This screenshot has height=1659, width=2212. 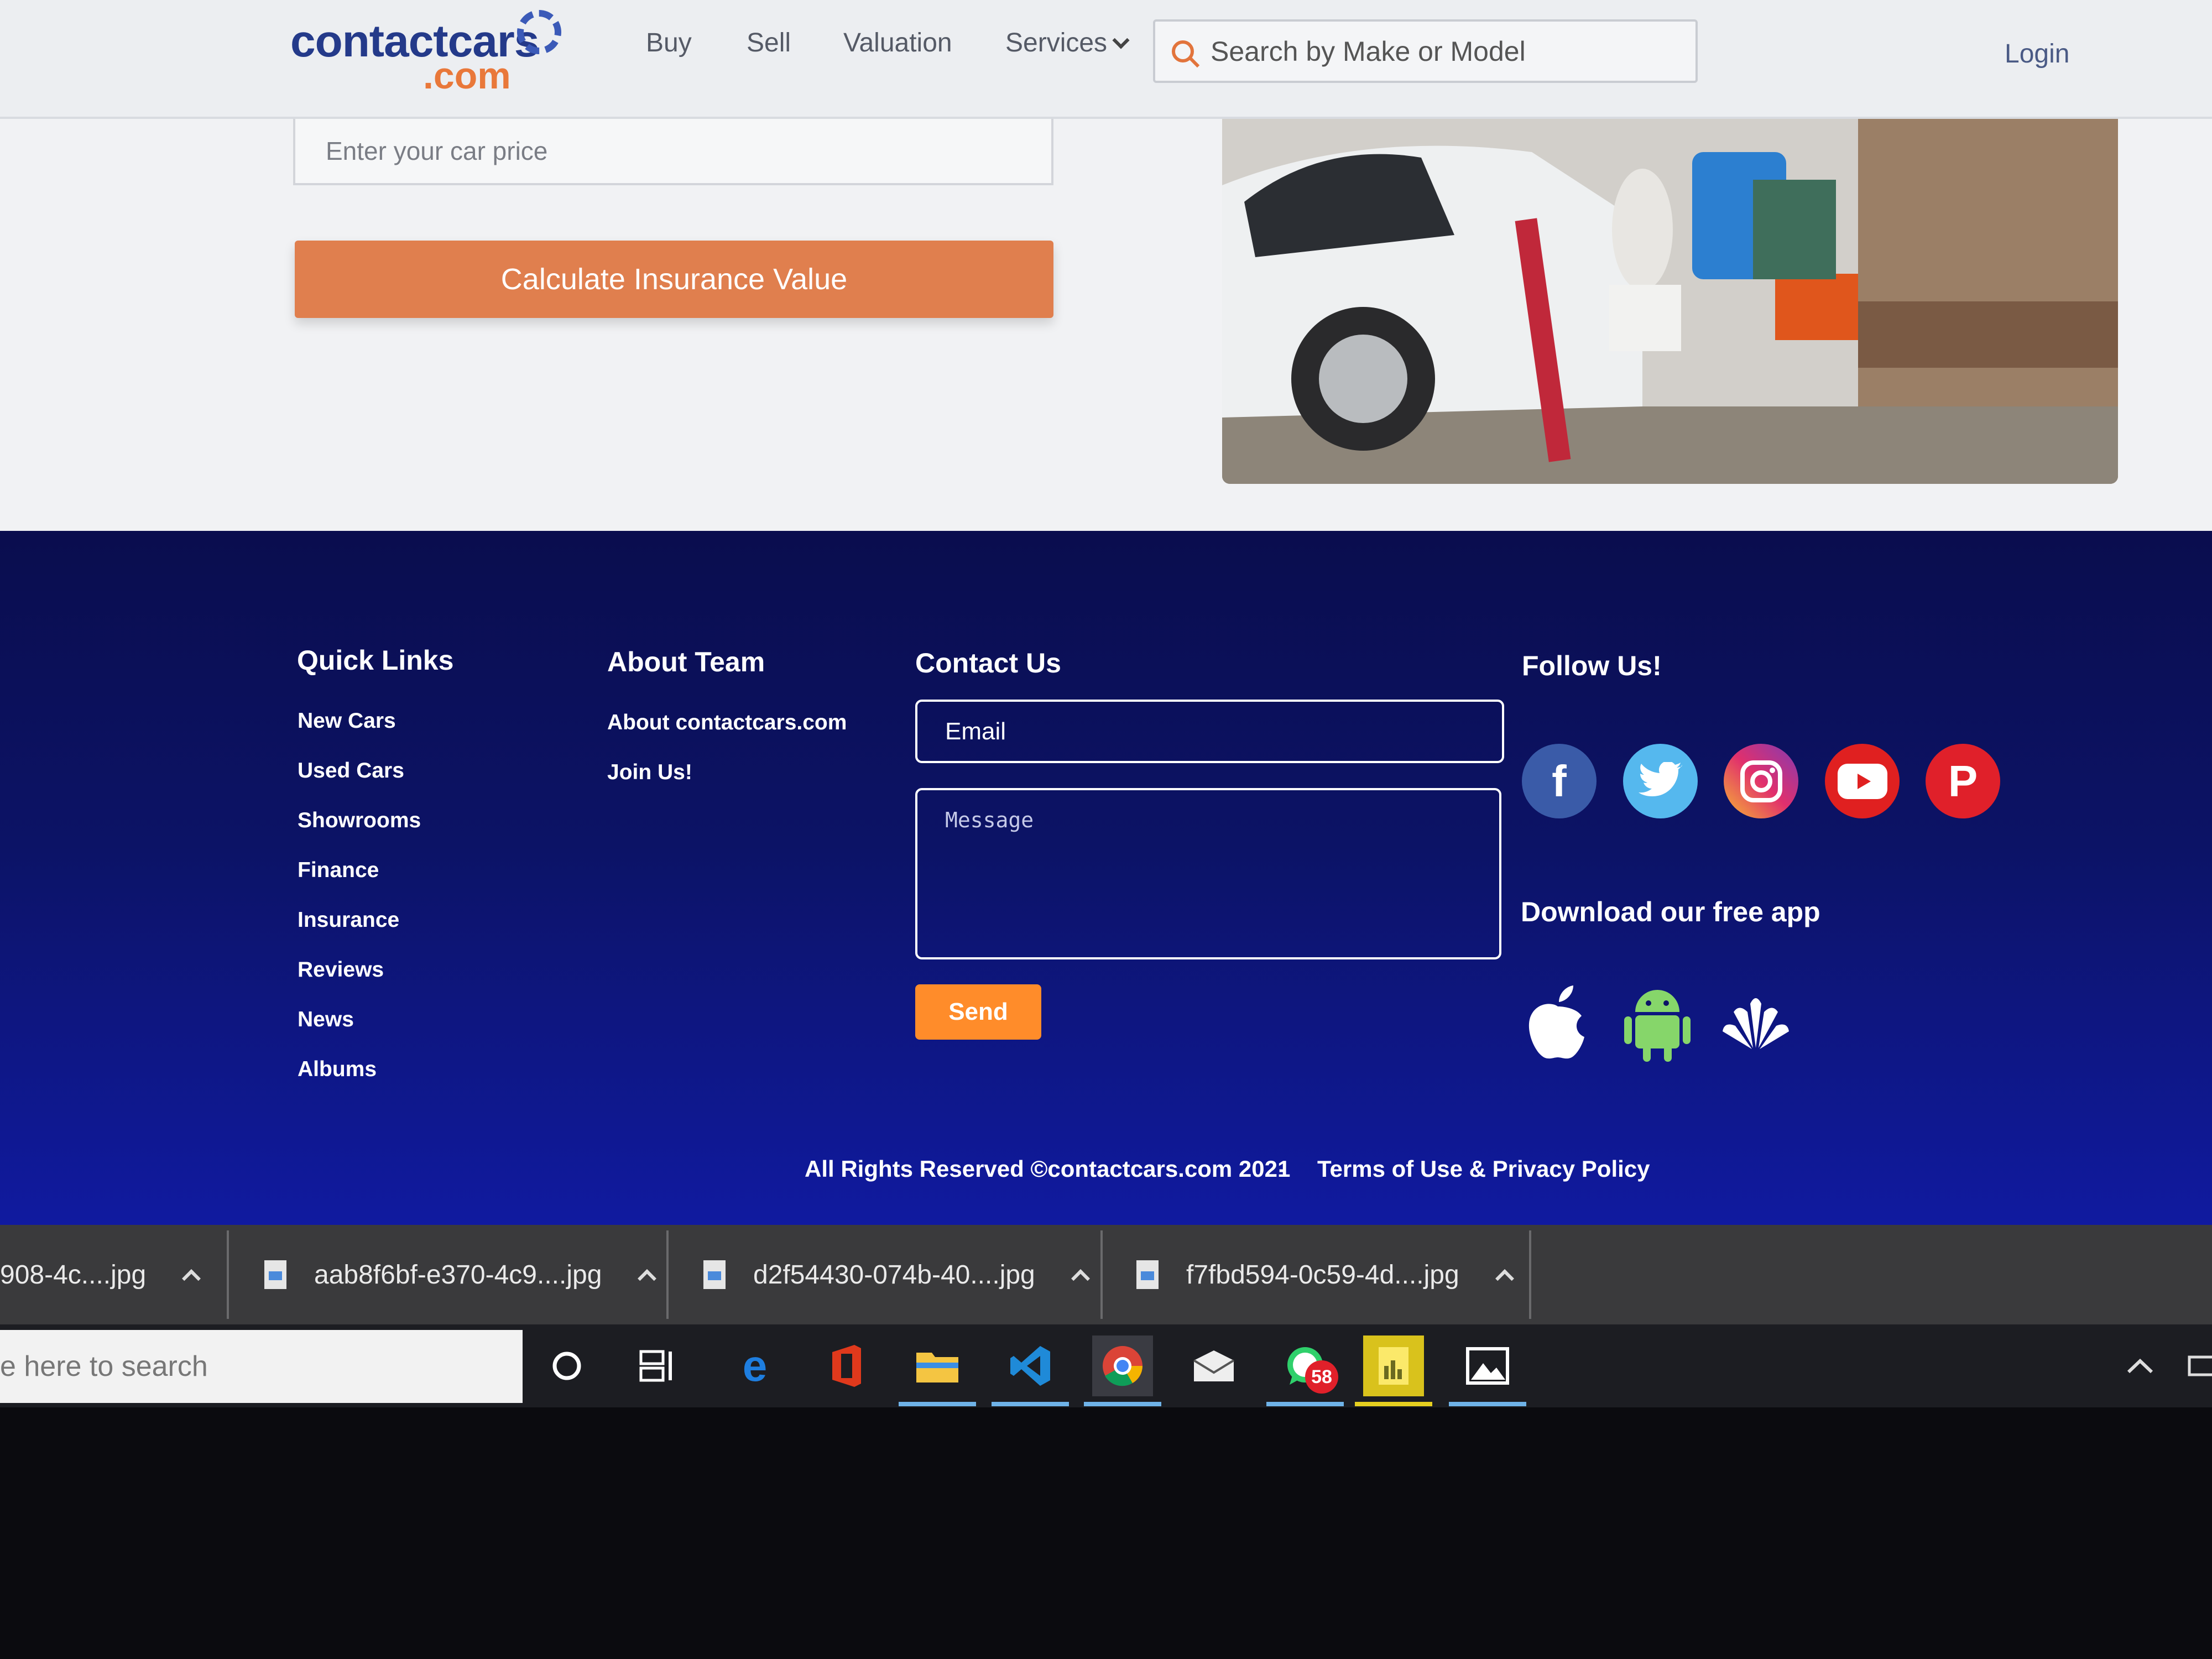 I want to click on logo-domain-text: .com, so click(x=467, y=76).